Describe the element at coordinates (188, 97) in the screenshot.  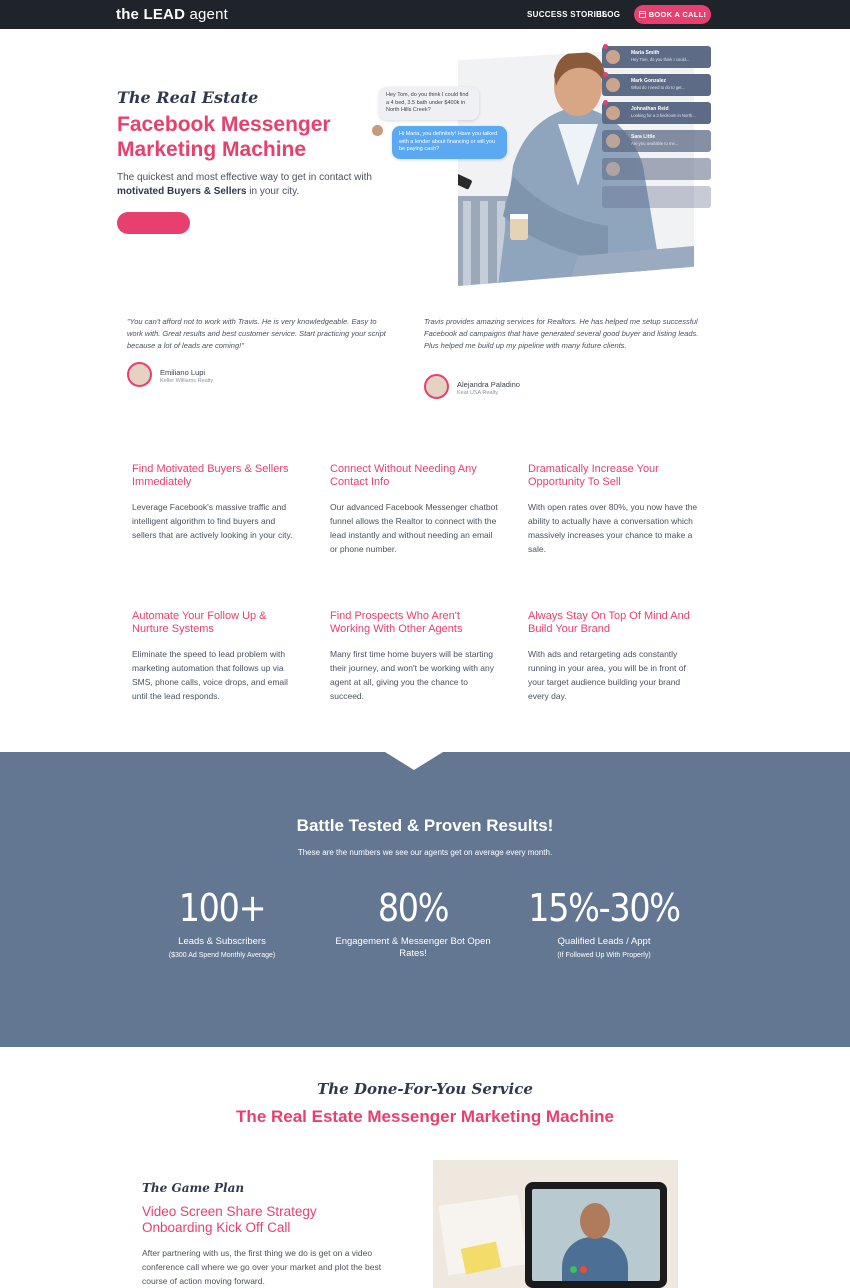
I see `hero-kicker: The Real Estate` at that location.